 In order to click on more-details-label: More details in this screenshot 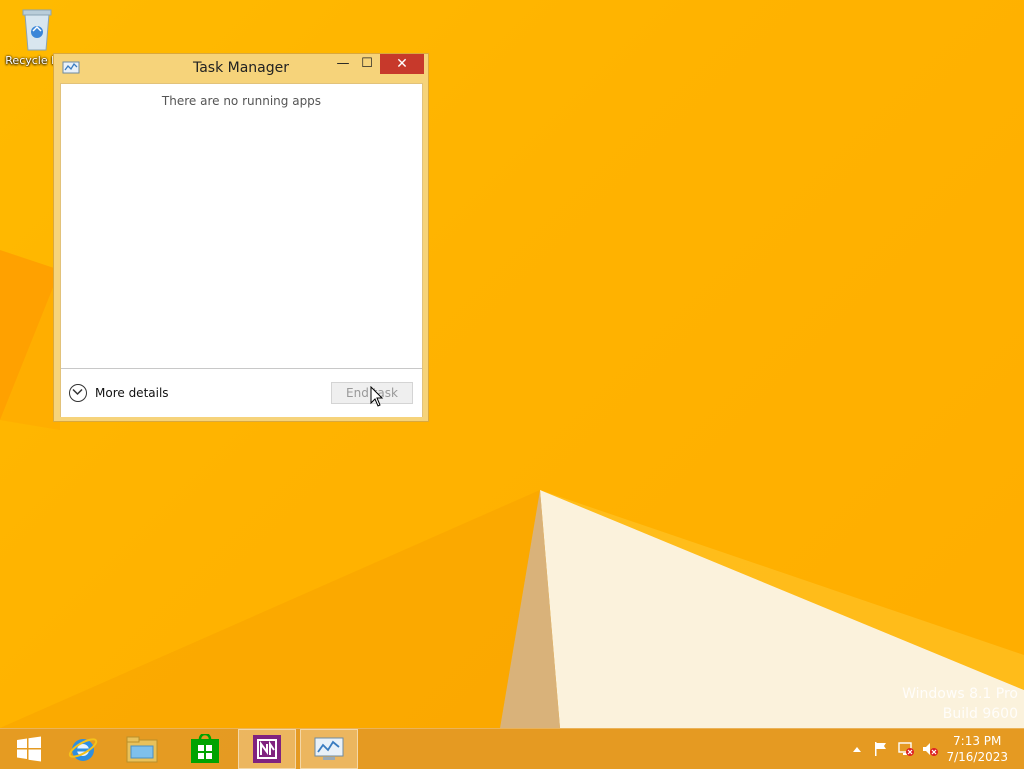, I will do `click(132, 393)`.